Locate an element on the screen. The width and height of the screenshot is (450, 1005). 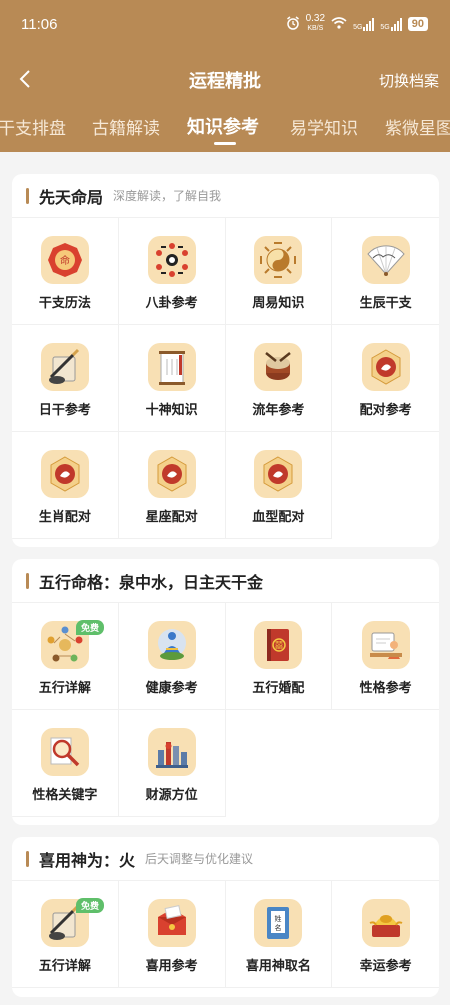
grid-item-label: 生辰干支 is located at coordinates (385, 303).